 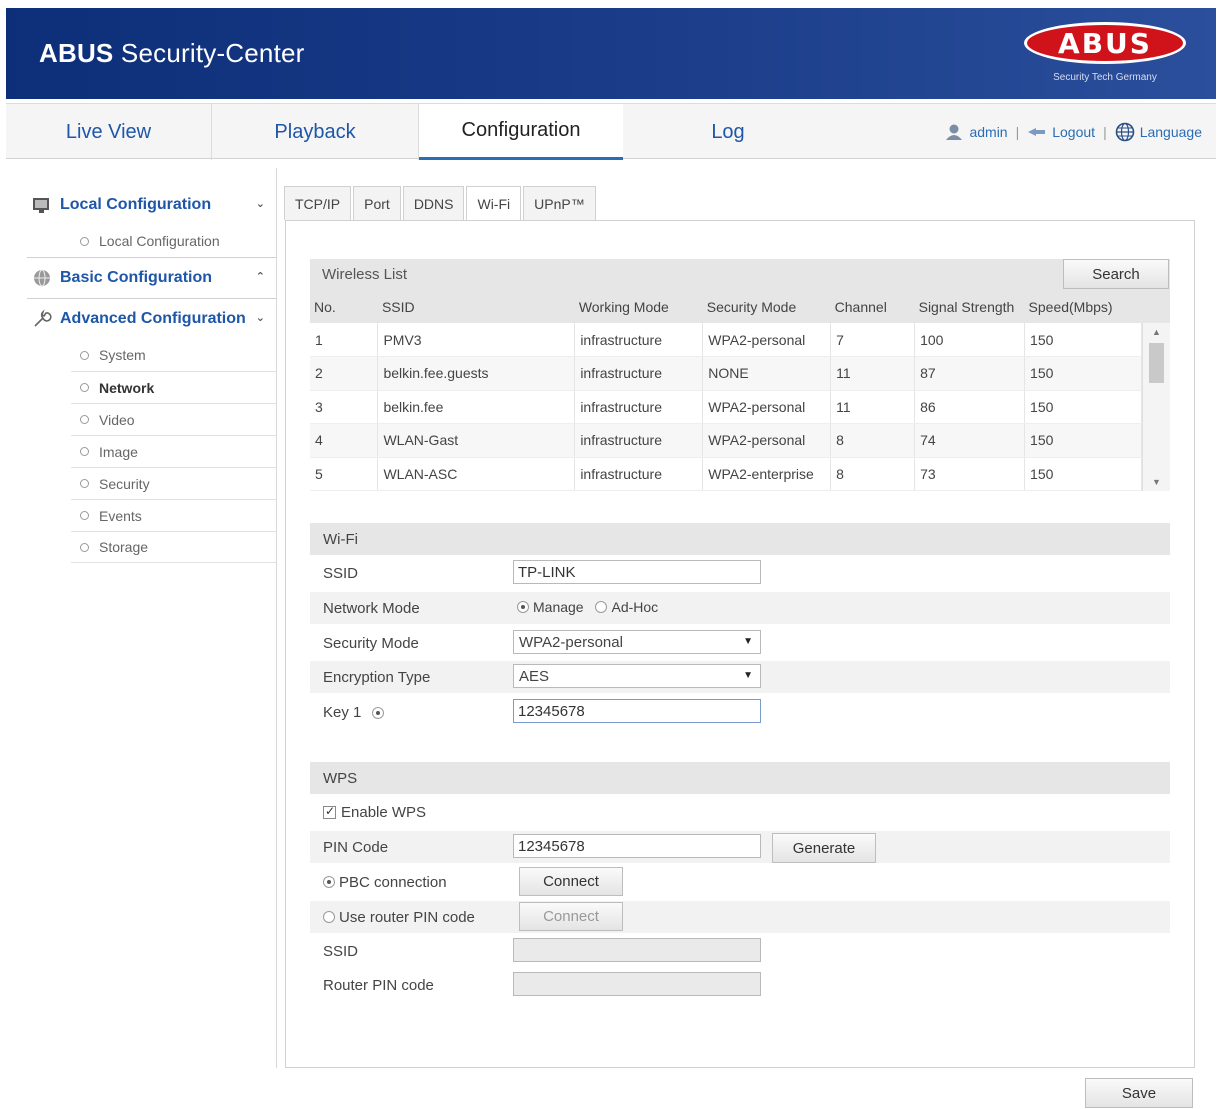 I want to click on sidebar-item-storage: Storage, so click(x=174, y=547).